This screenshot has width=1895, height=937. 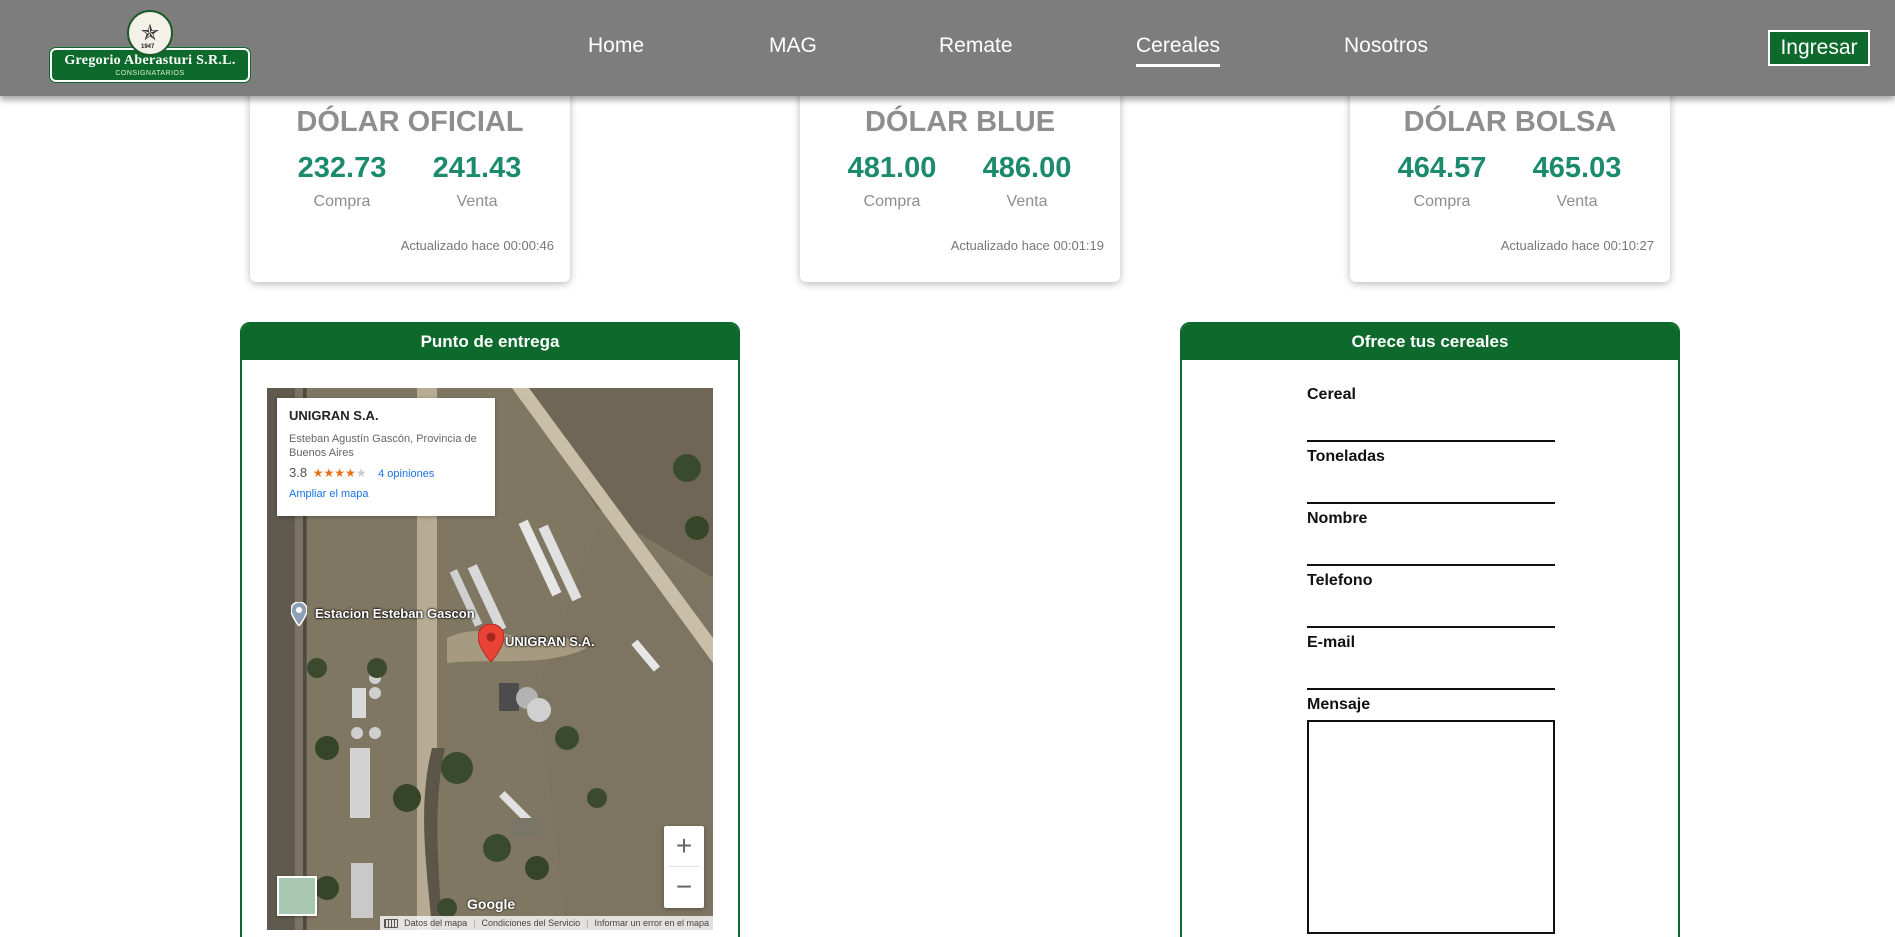 What do you see at coordinates (491, 904) in the screenshot?
I see `google-logo: Google` at bounding box center [491, 904].